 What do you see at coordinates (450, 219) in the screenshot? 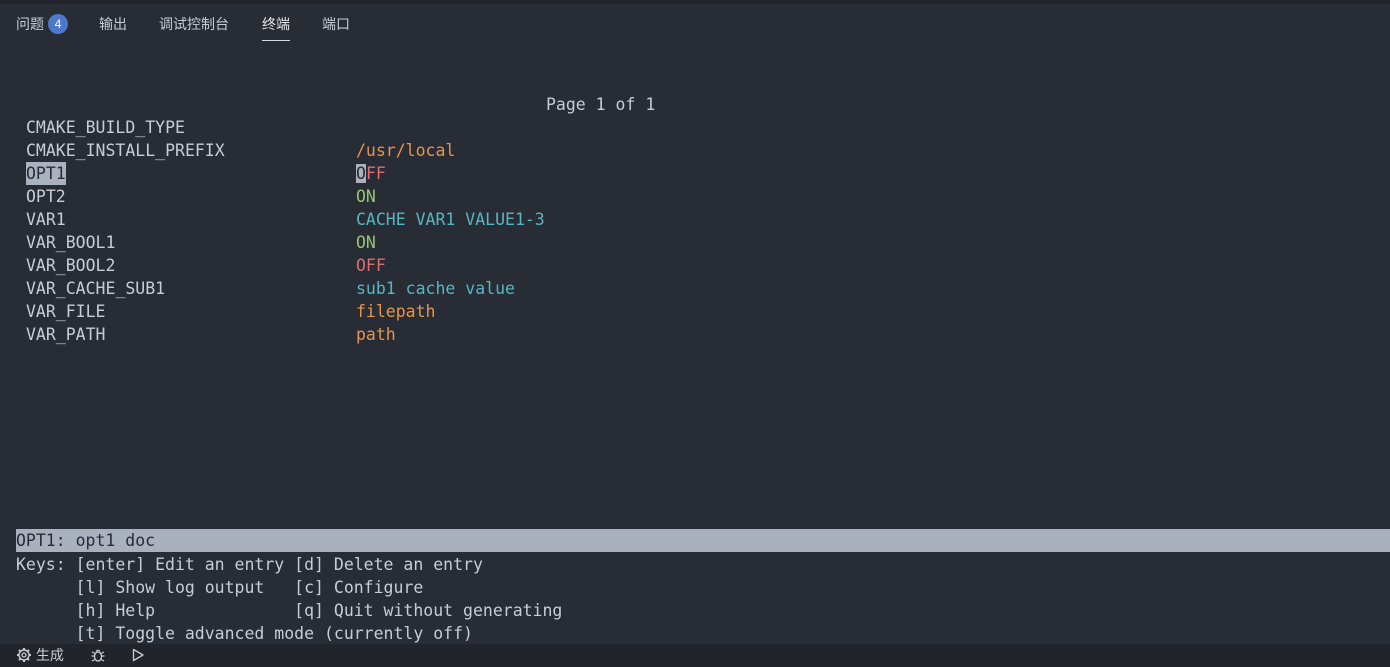
I see `entry-value: CACHE VAR1 VALUE1-3` at bounding box center [450, 219].